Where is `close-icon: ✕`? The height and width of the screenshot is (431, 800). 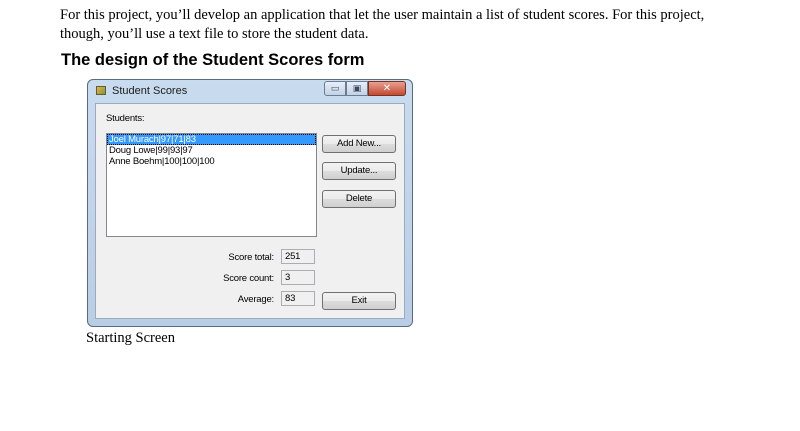 close-icon: ✕ is located at coordinates (387, 88).